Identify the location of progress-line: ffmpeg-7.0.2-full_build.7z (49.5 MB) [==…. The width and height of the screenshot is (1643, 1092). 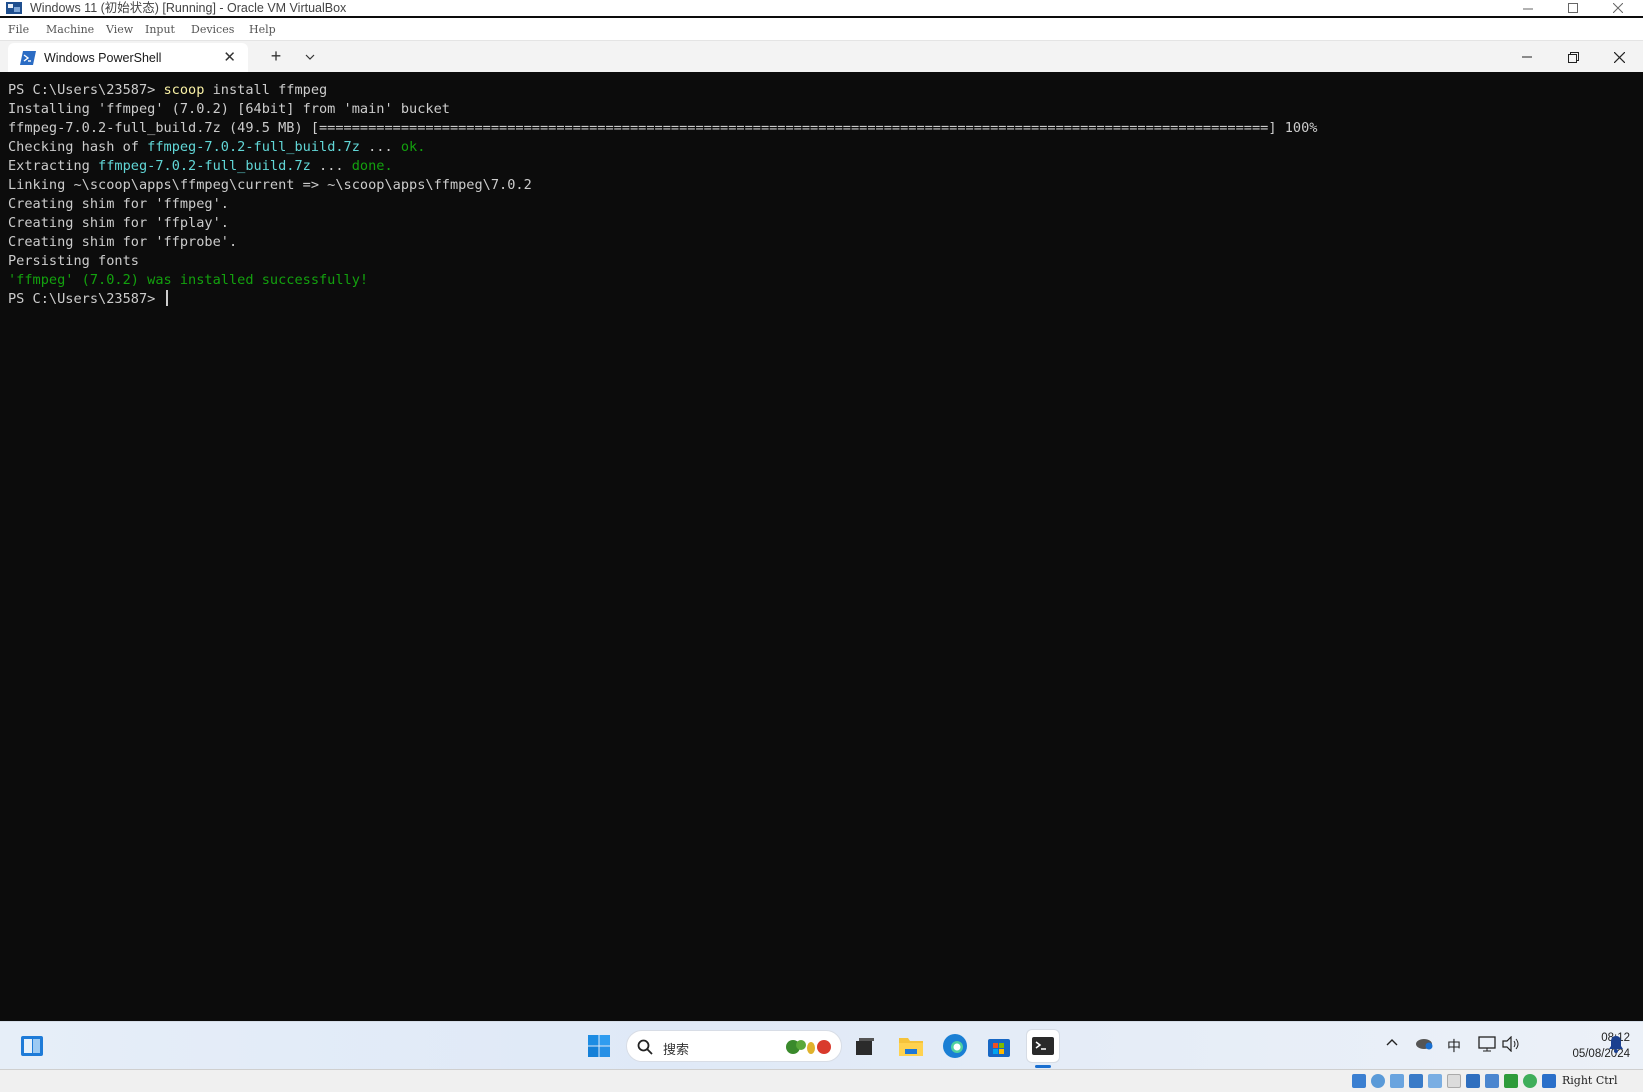
(663, 128).